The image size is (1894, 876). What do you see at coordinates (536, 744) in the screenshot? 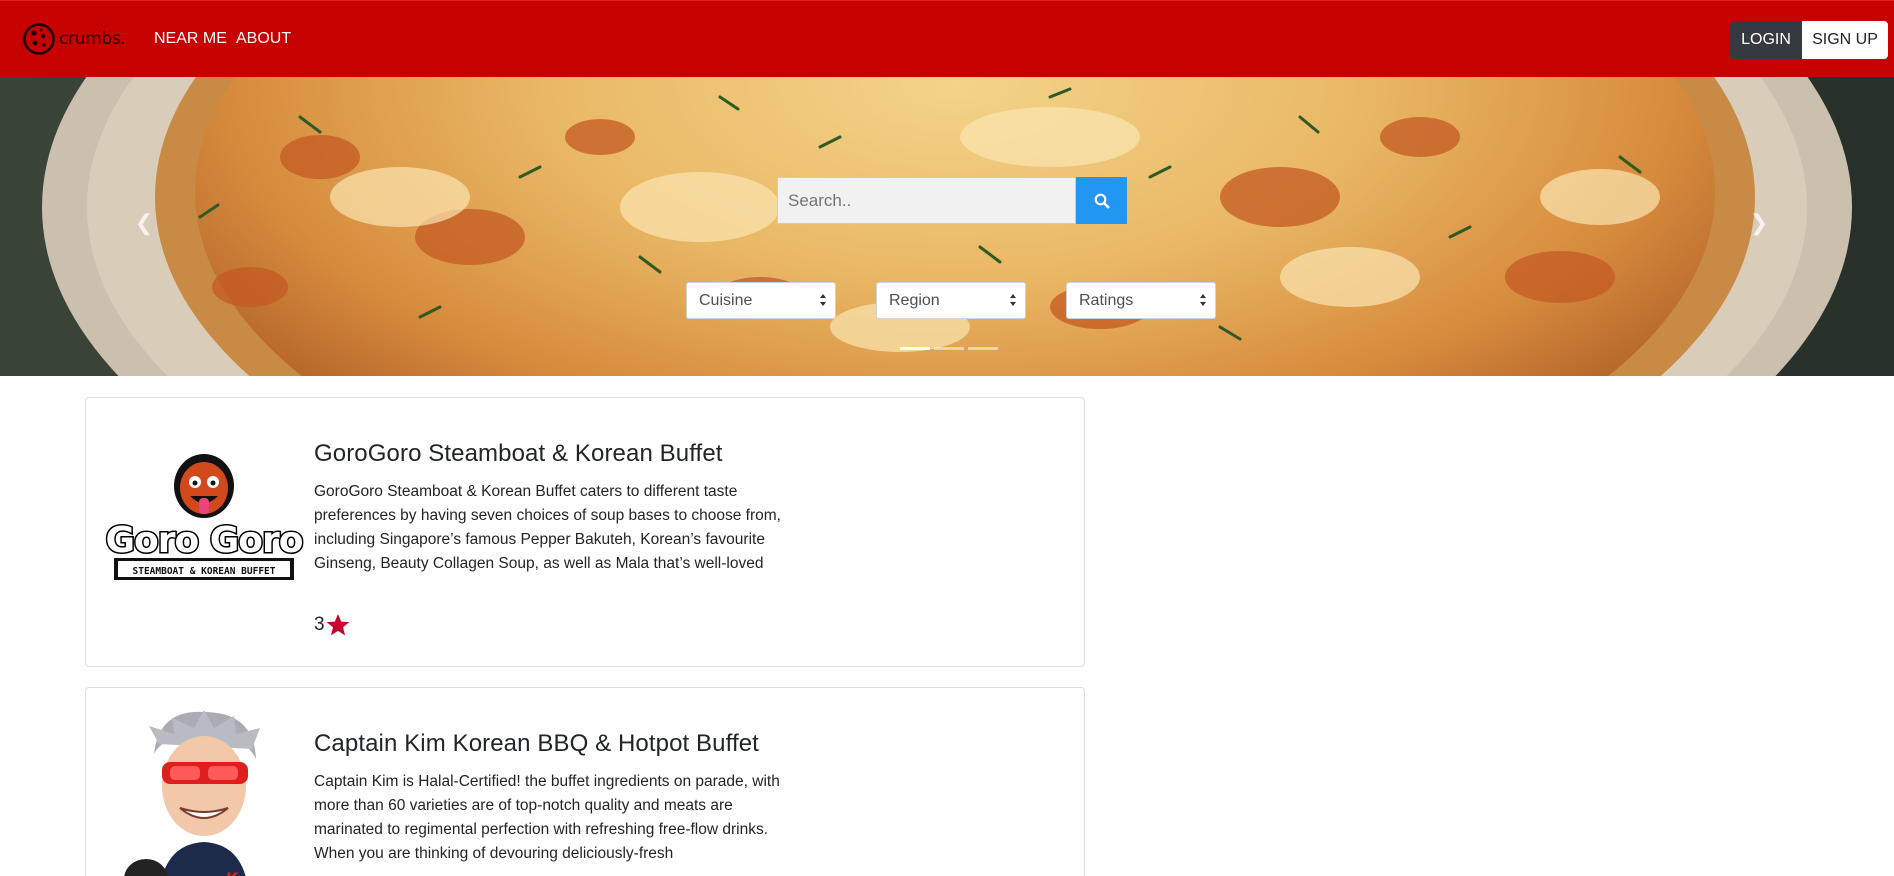
I see `restaurant-name: Captain Kim Korean BBQ & Hotpot Buffet` at bounding box center [536, 744].